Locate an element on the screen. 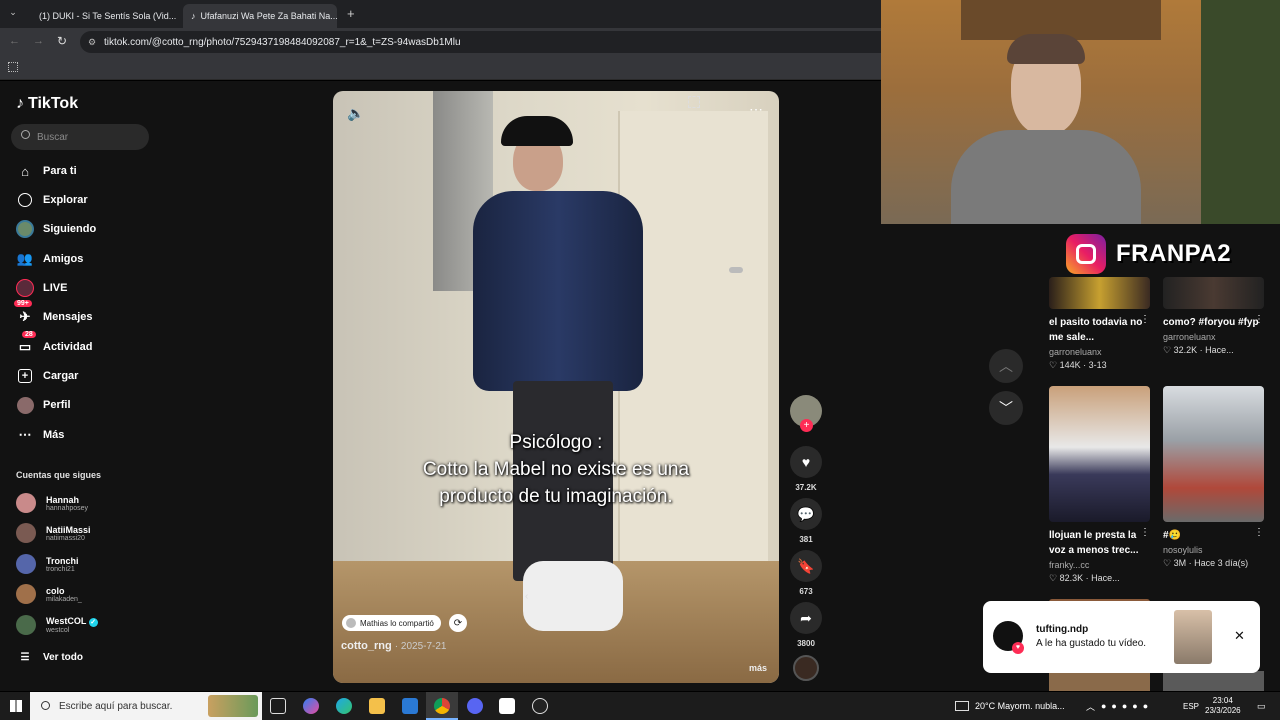  file-explorer-icon is located at coordinates (377, 706).